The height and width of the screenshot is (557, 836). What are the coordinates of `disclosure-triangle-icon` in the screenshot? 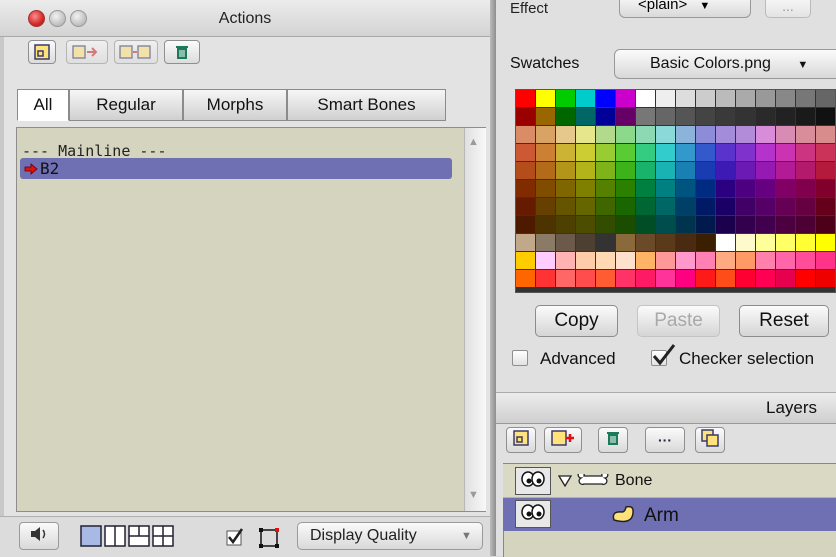 It's located at (565, 483).